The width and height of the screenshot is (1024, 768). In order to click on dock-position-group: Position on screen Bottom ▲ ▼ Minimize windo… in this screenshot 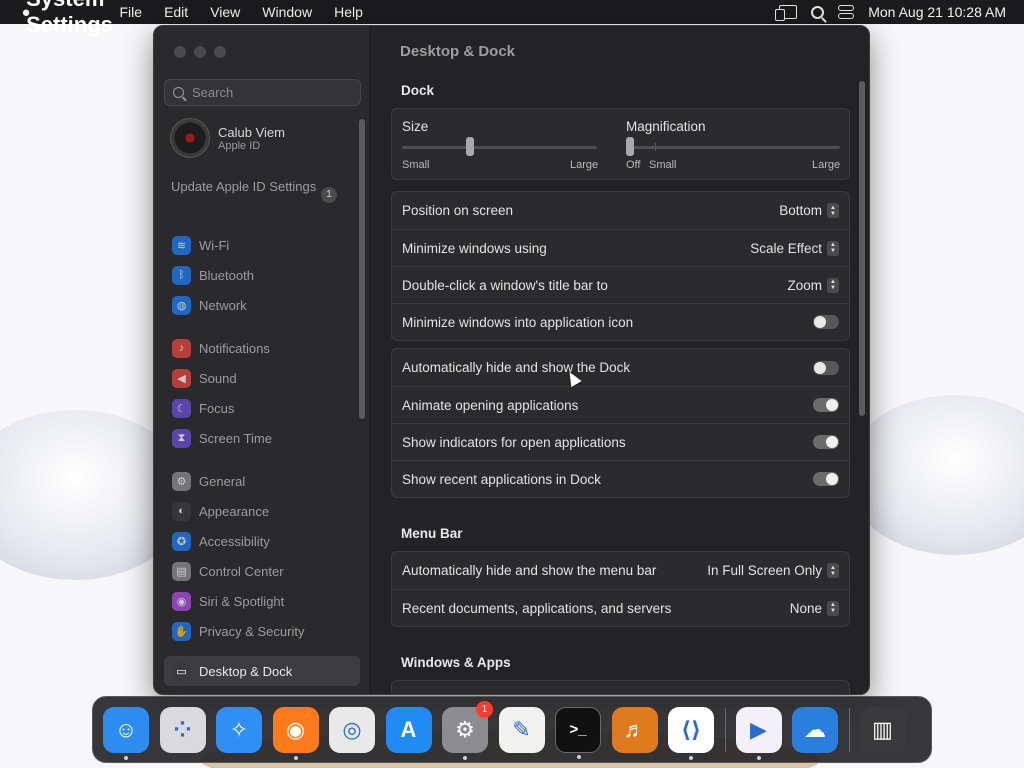, I will do `click(620, 266)`.